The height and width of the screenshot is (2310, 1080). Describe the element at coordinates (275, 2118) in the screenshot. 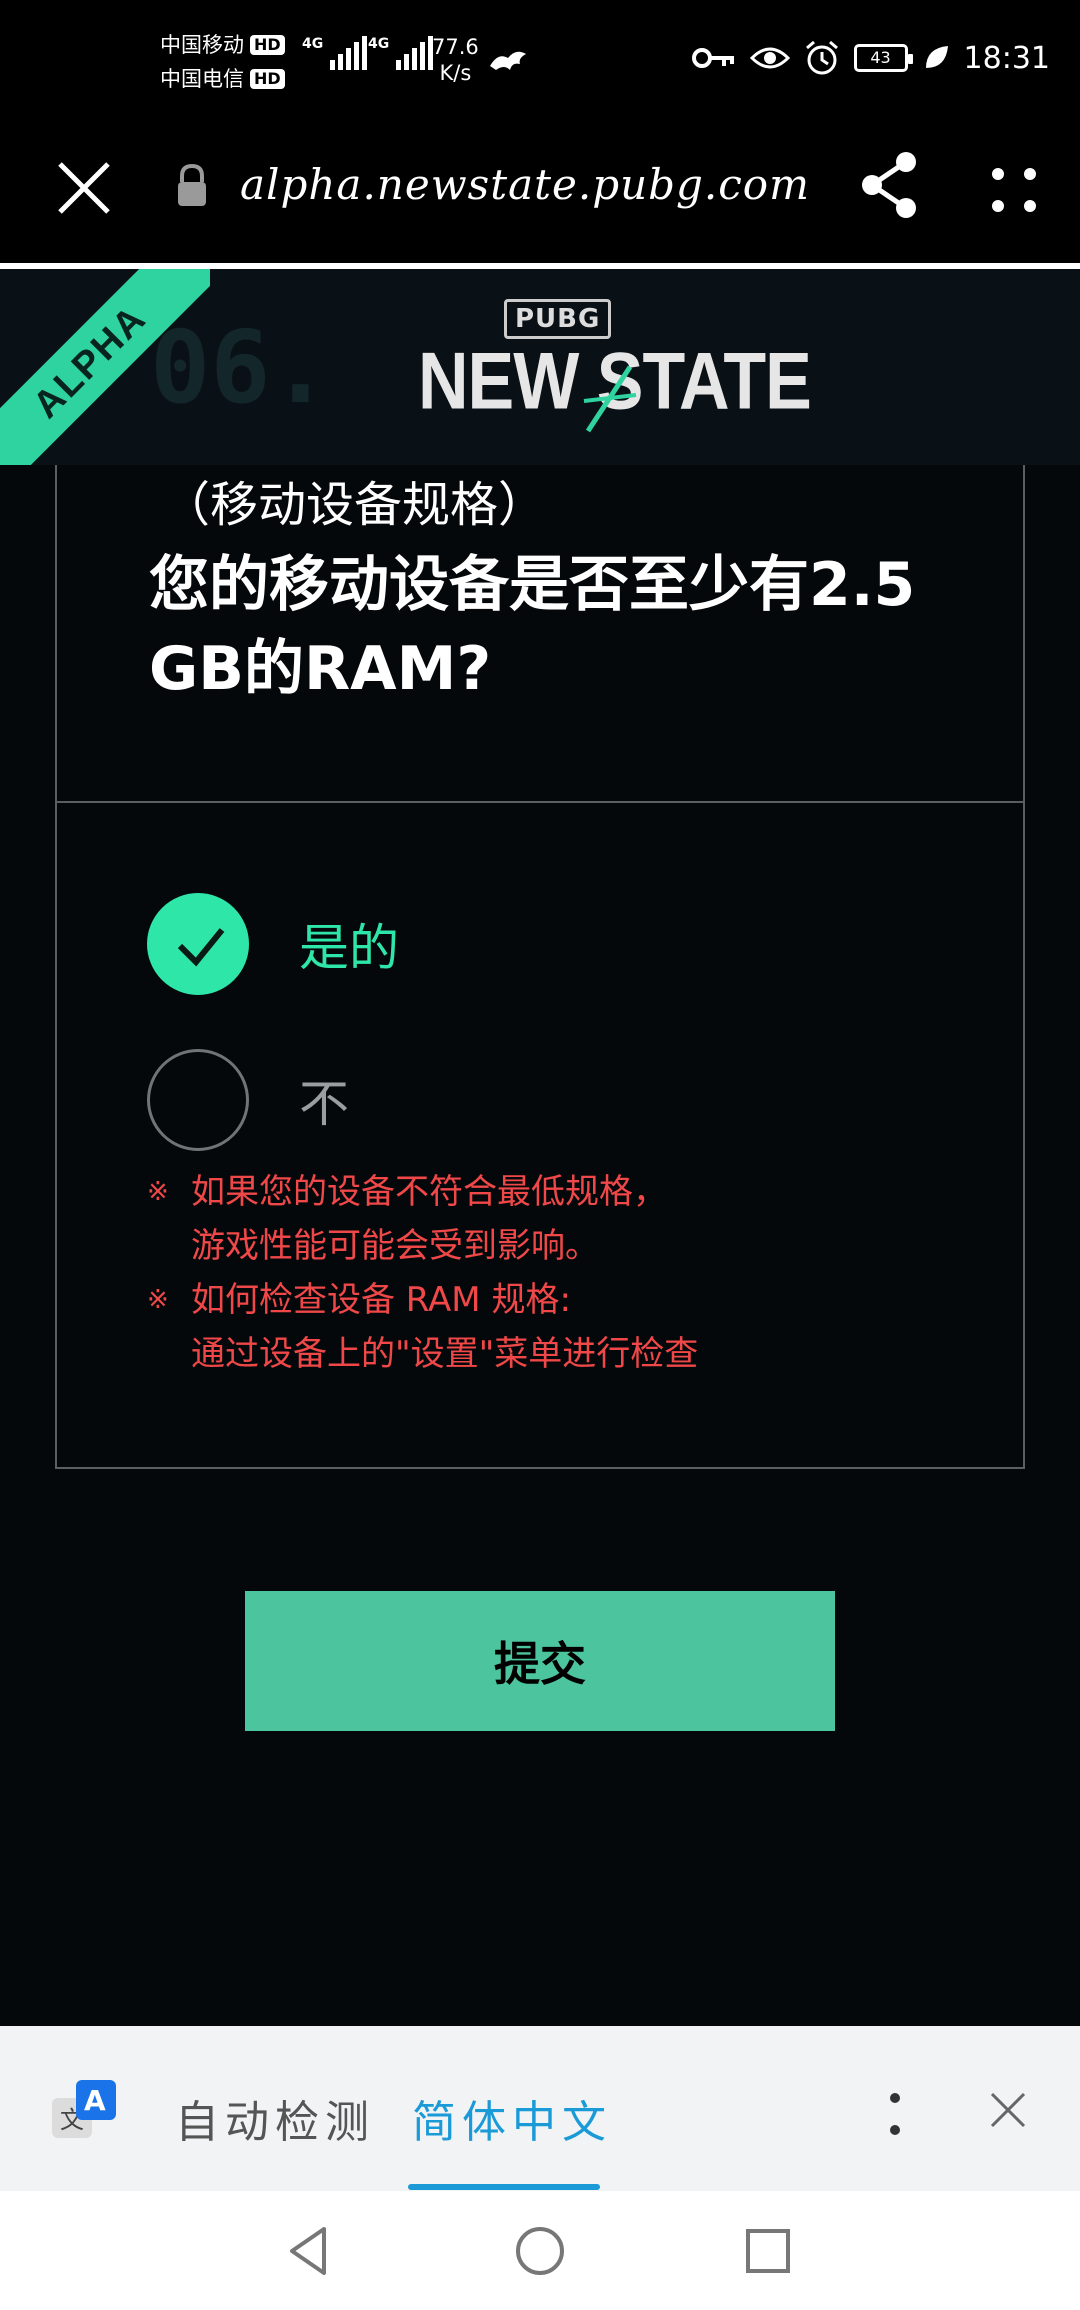

I see `source-language-tab: 自动检测` at that location.